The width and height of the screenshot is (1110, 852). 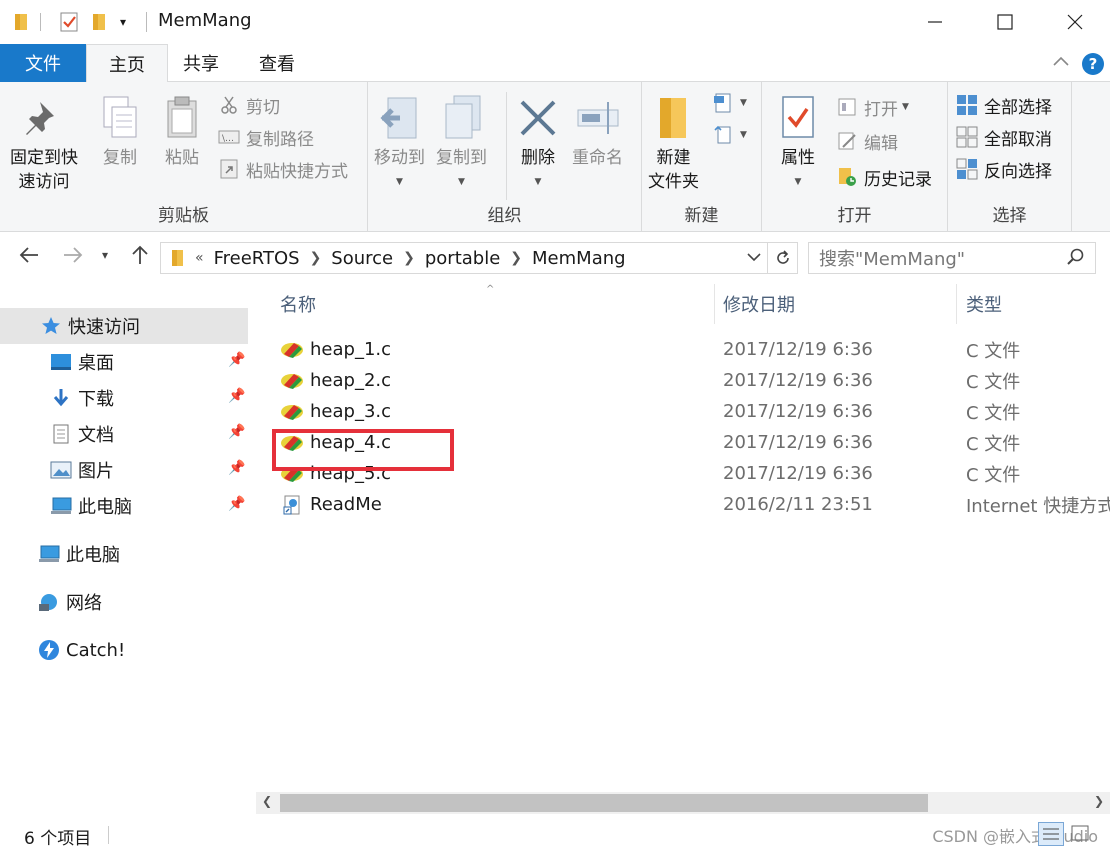 What do you see at coordinates (93, 555) in the screenshot?
I see `nav-this-pc-label: 此电脑` at bounding box center [93, 555].